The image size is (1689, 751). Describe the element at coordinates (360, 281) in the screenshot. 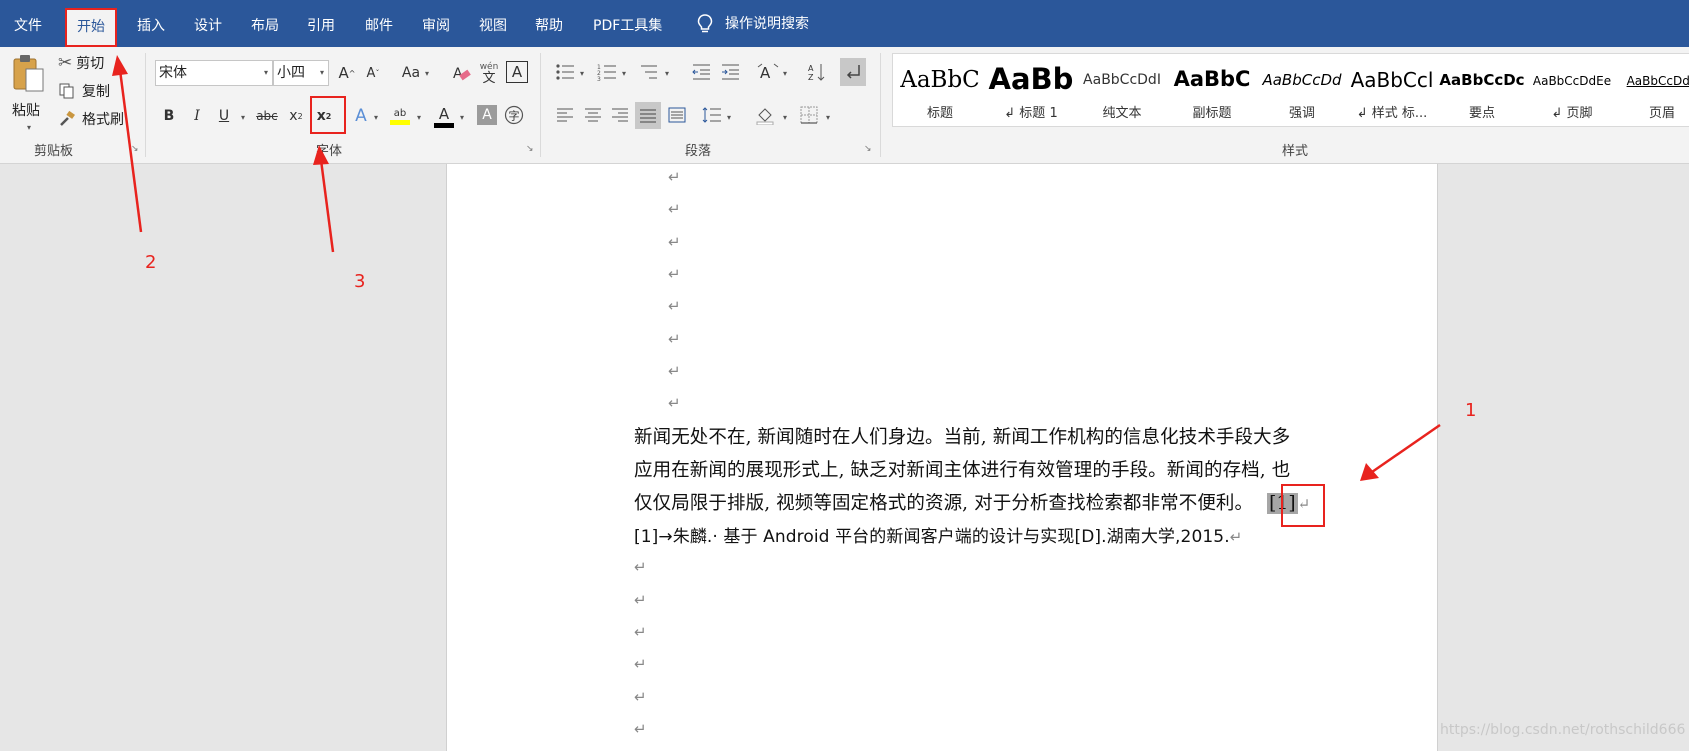

I see `annotation-number-3: 3` at that location.